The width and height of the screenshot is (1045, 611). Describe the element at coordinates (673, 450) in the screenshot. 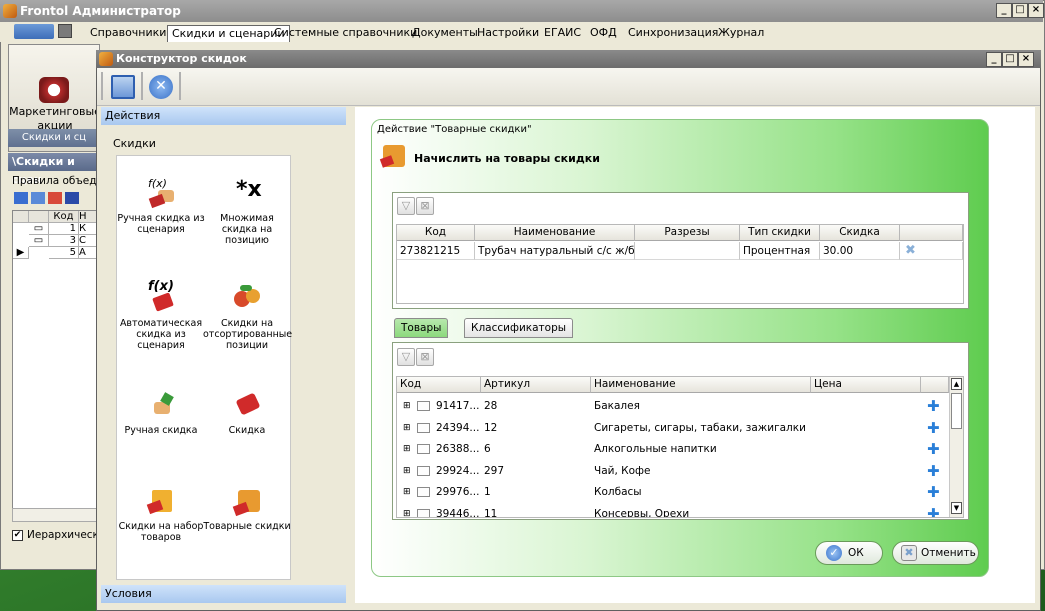

I see `table-row: ⊞ 26388... 6 Алкогольные напитки ✚` at that location.